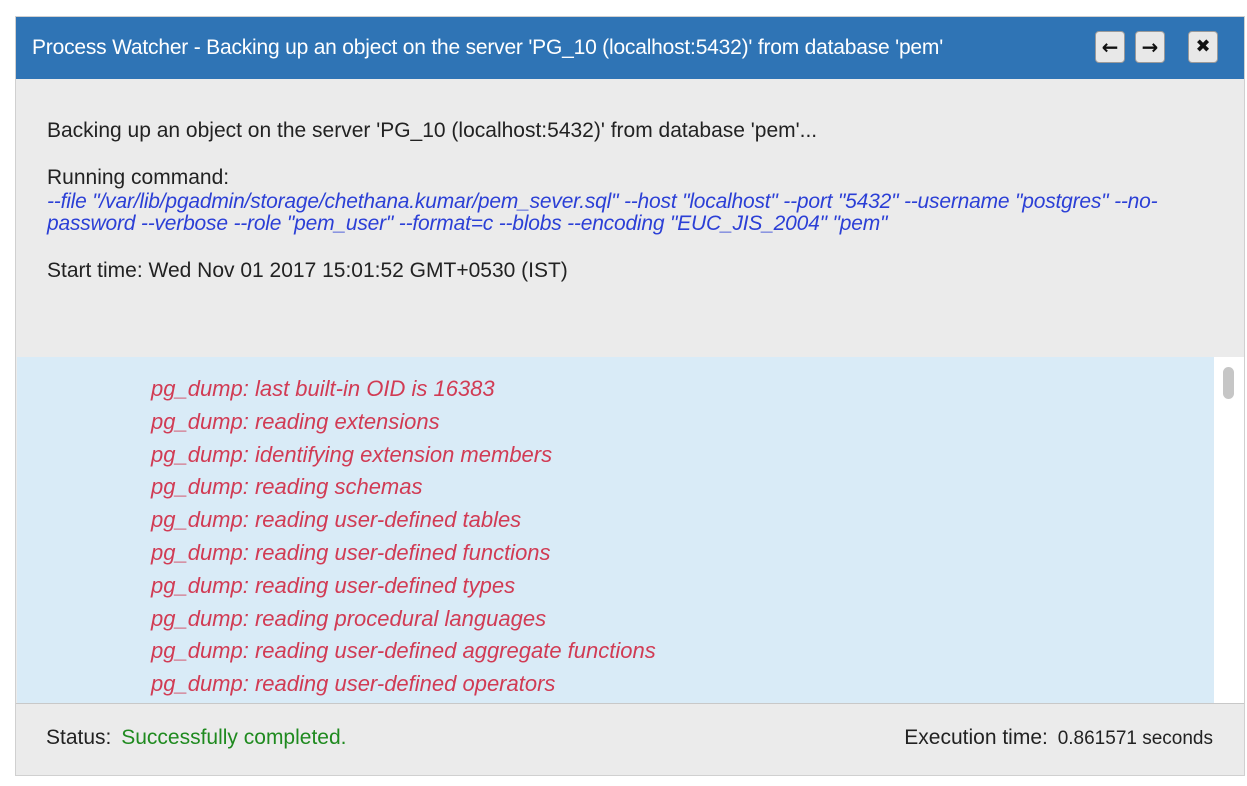 The width and height of the screenshot is (1247, 786). Describe the element at coordinates (1135, 738) in the screenshot. I see `execution-time-value: 0.861571 seconds` at that location.